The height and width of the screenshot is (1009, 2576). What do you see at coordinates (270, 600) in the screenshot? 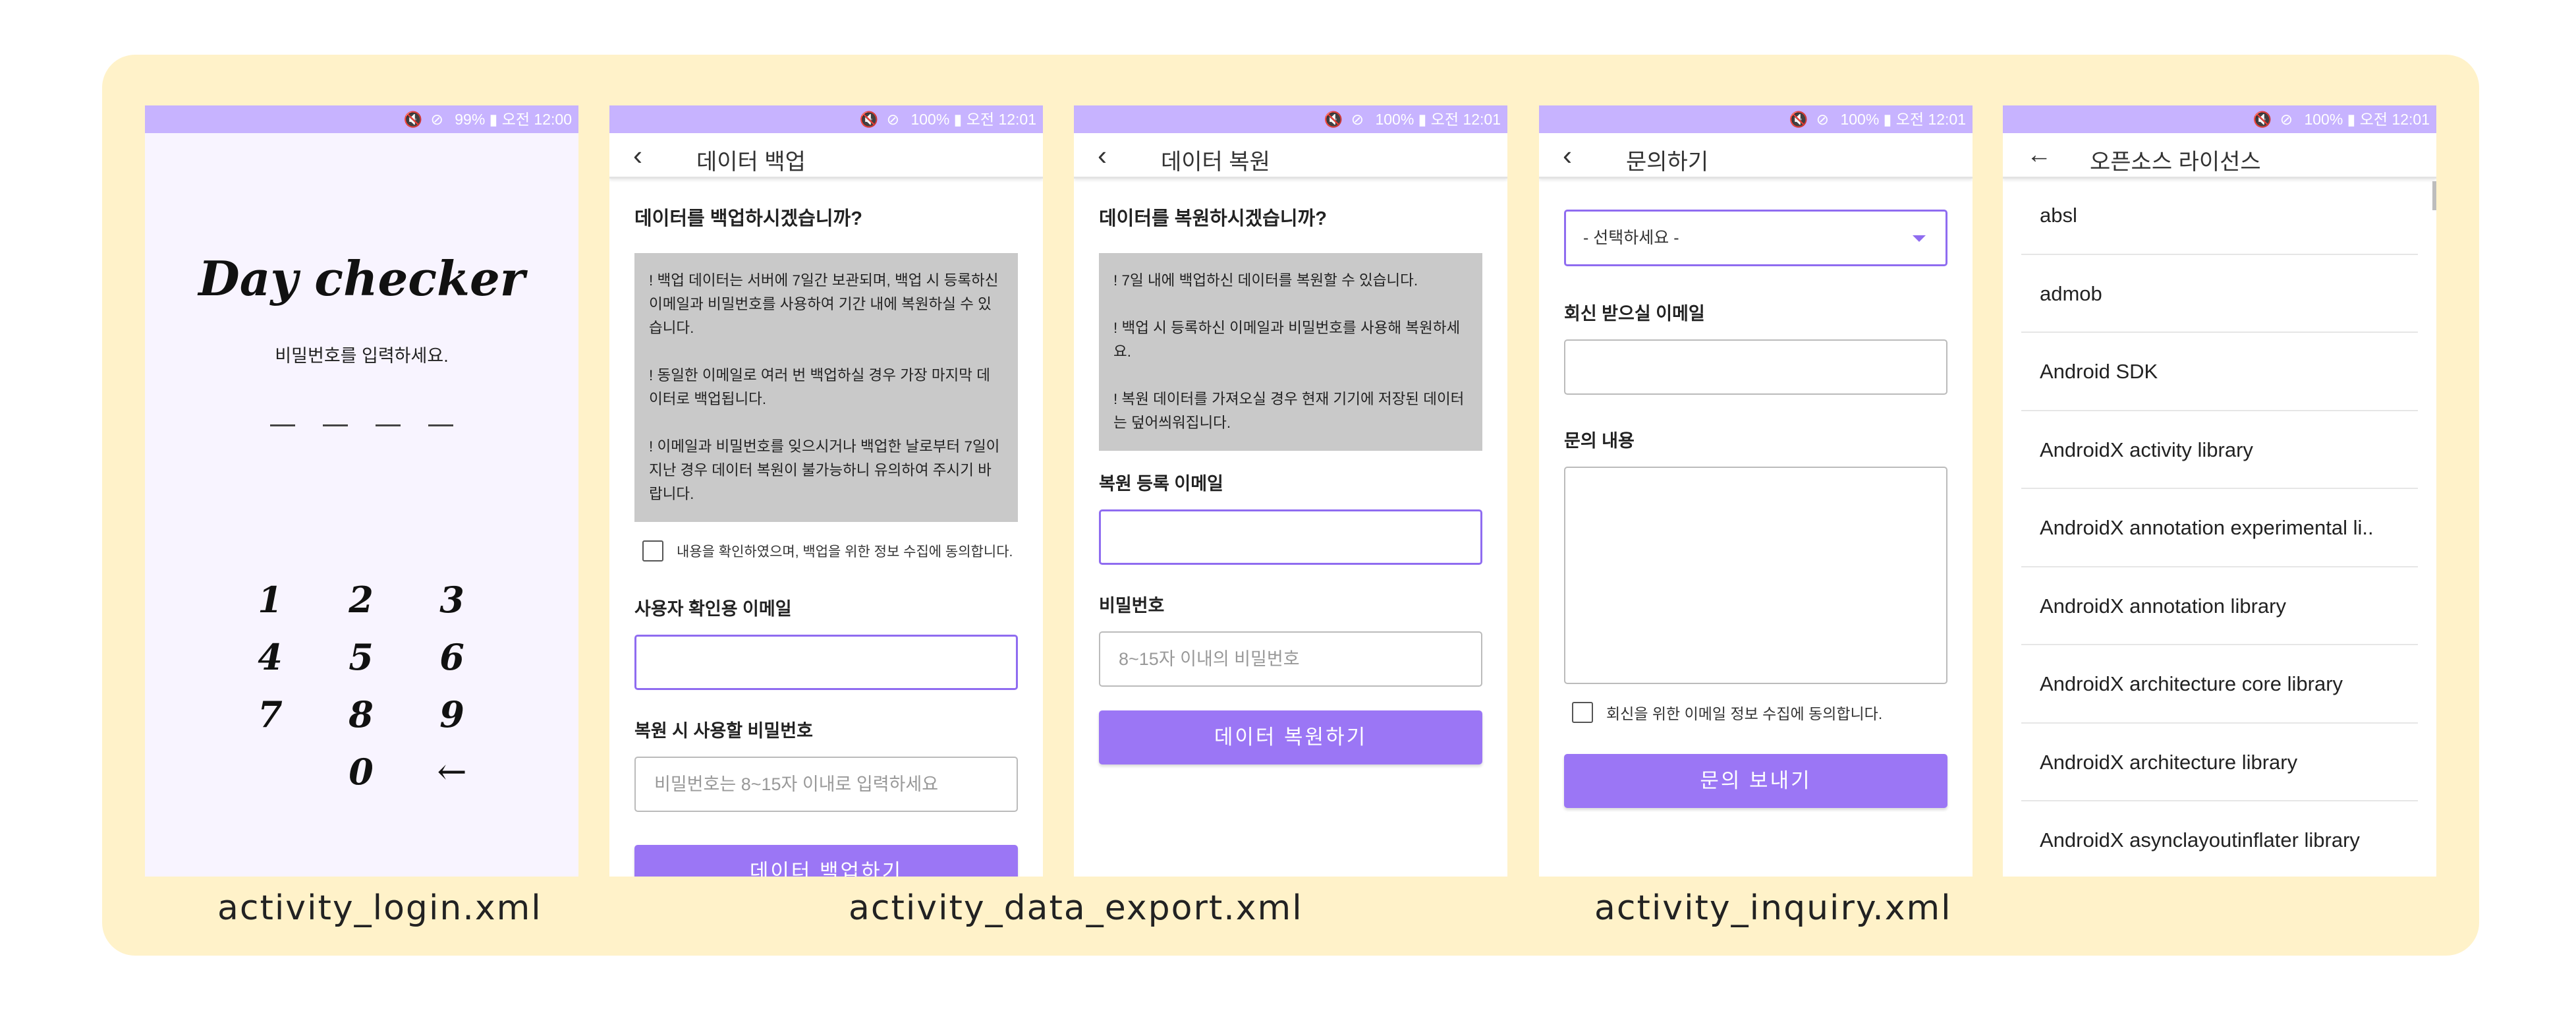
I see `key-1: 1` at bounding box center [270, 600].